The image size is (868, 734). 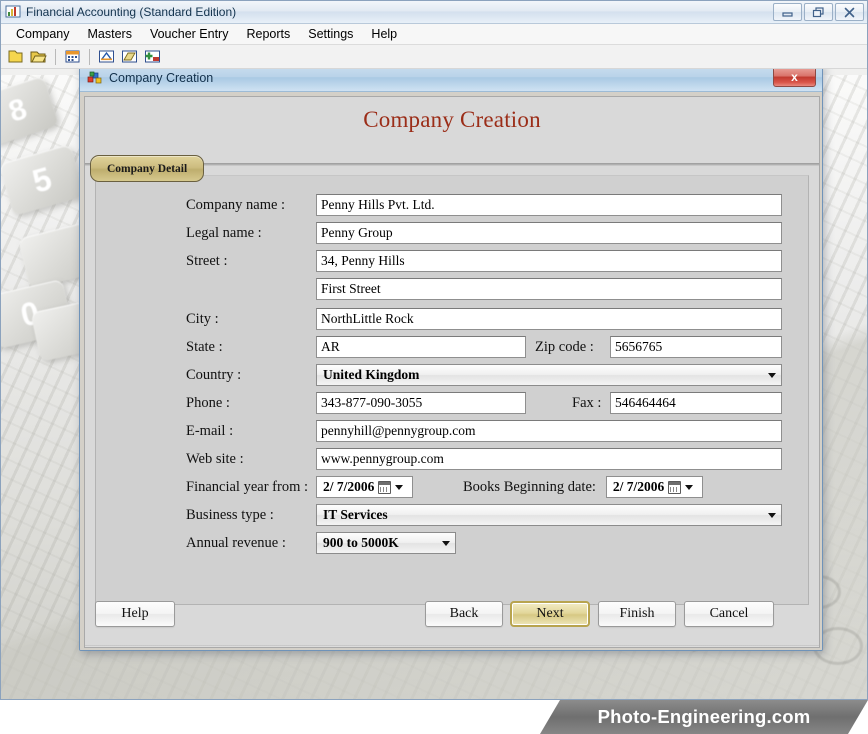 What do you see at coordinates (152, 57) in the screenshot?
I see `add-chart-icon` at bounding box center [152, 57].